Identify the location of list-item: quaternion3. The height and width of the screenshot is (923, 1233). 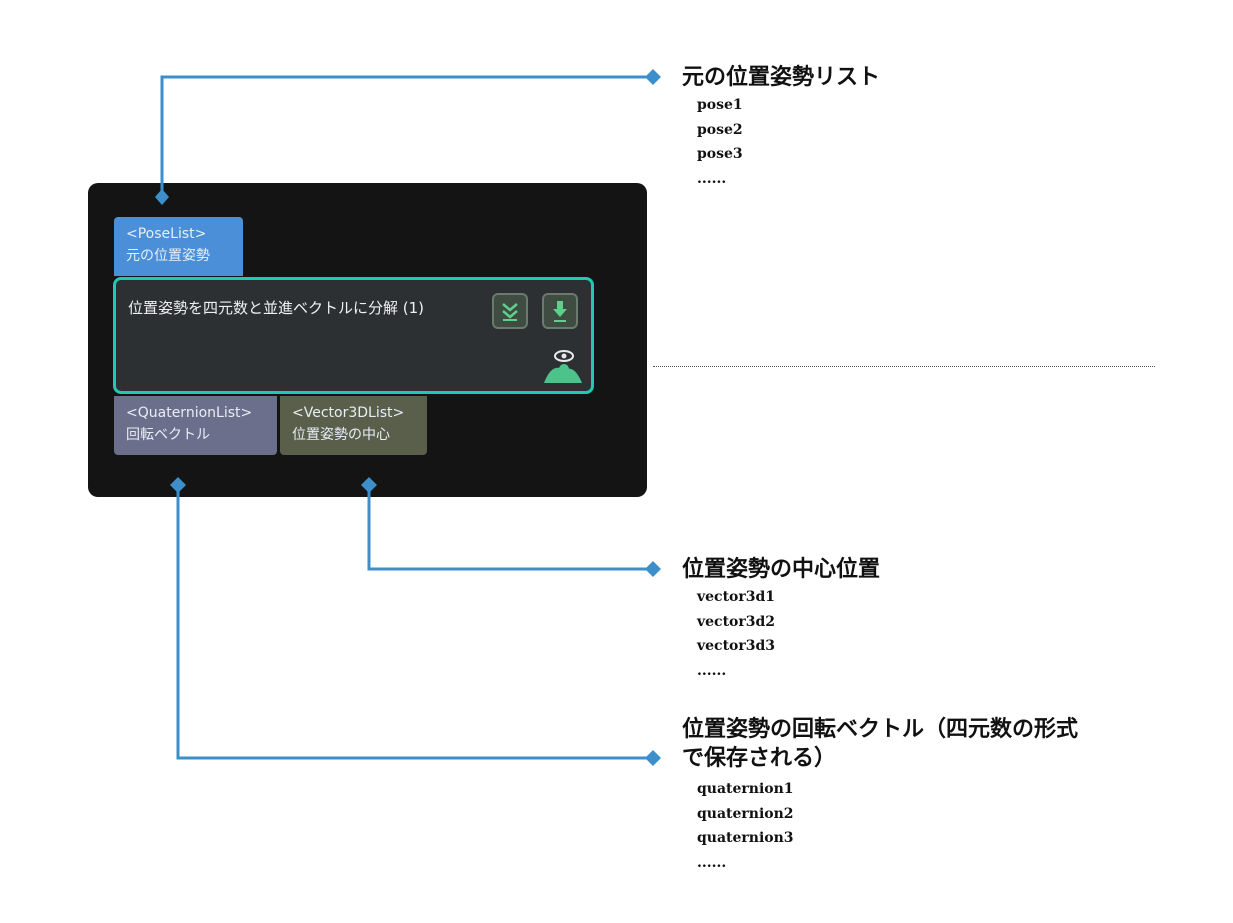
(745, 838).